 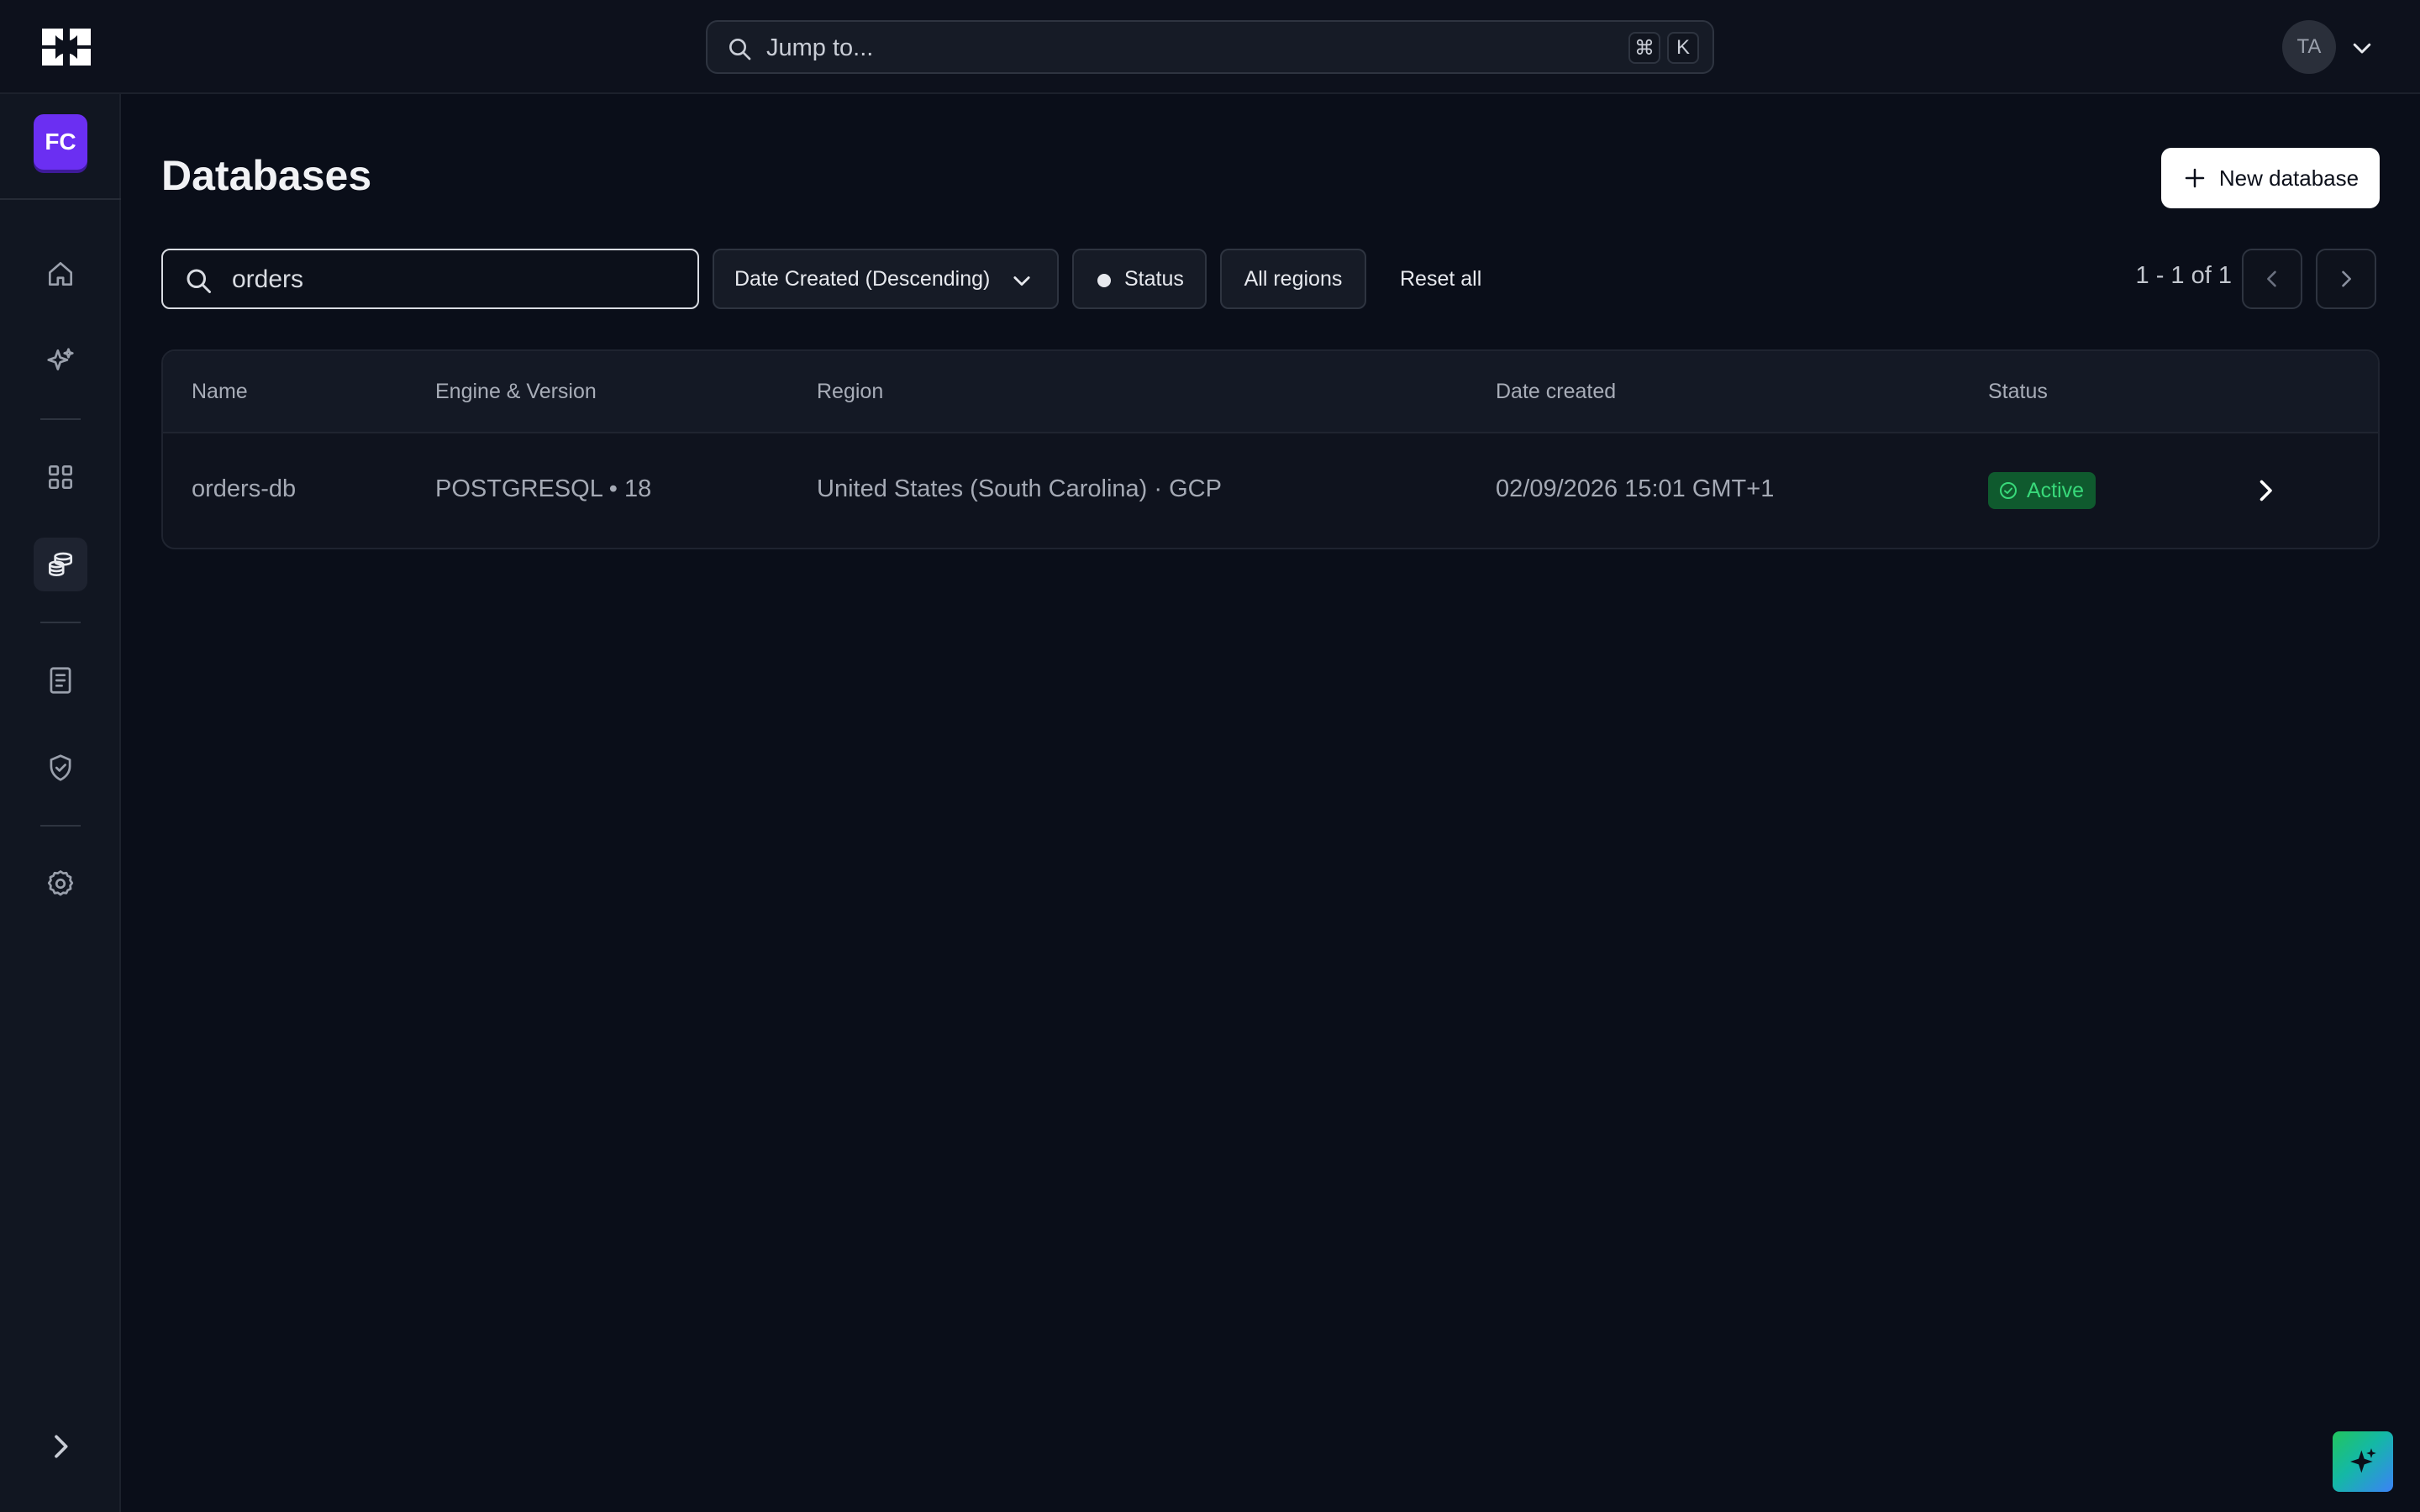 I want to click on sidebar-item-apps, so click(x=60, y=477).